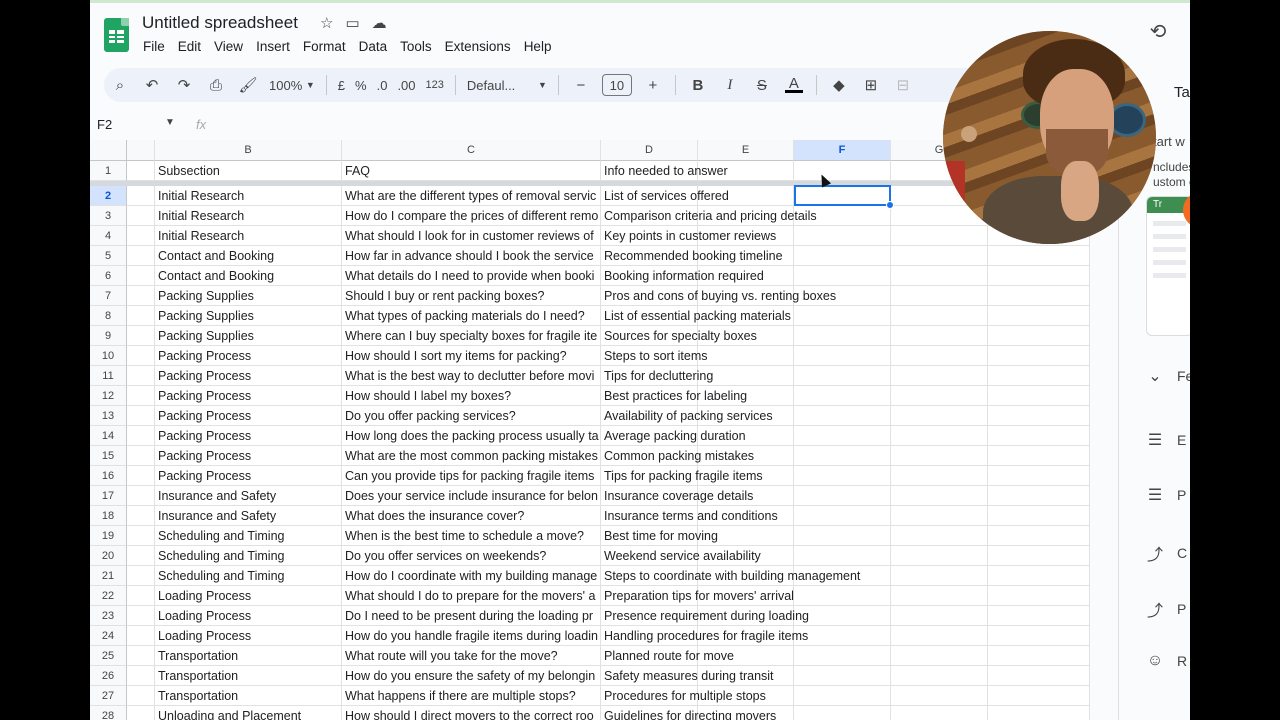 This screenshot has height=720, width=1280. I want to click on cloud-status-icon: ☁, so click(379, 23).